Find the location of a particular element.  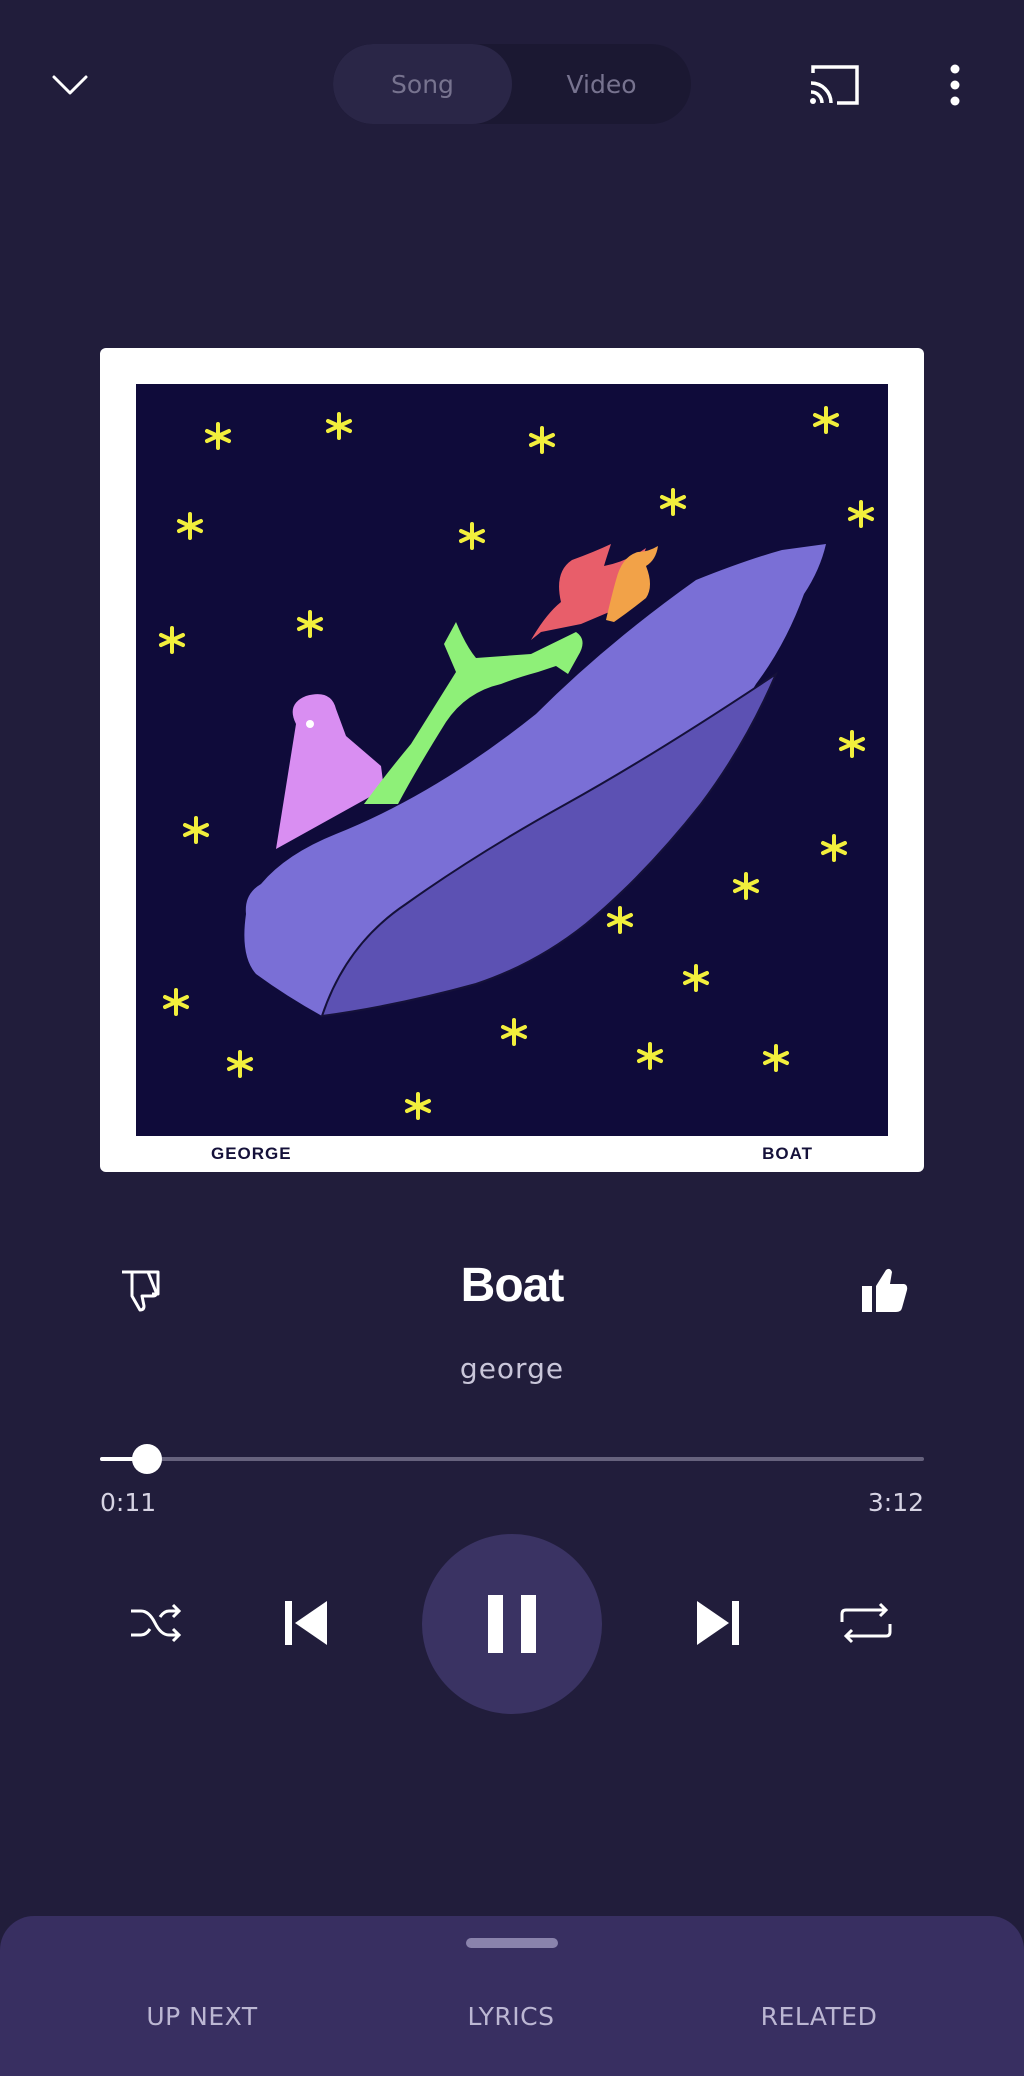

like-button is located at coordinates (885, 1290).